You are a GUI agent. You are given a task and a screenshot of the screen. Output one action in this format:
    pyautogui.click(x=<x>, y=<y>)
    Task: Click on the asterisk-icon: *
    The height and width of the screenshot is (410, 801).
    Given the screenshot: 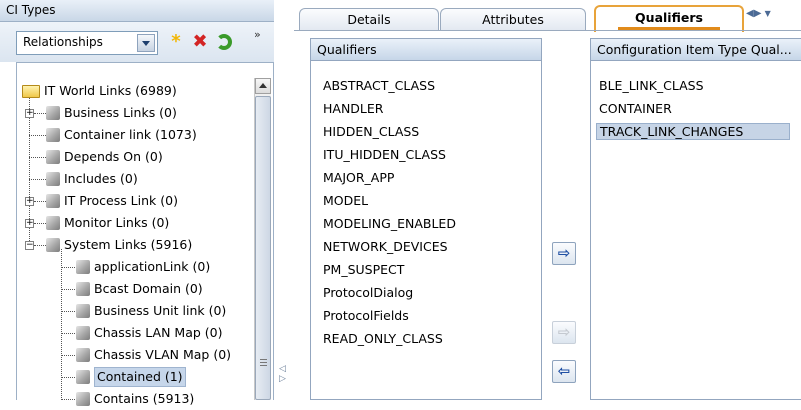 What is the action you would take?
    pyautogui.click(x=176, y=41)
    